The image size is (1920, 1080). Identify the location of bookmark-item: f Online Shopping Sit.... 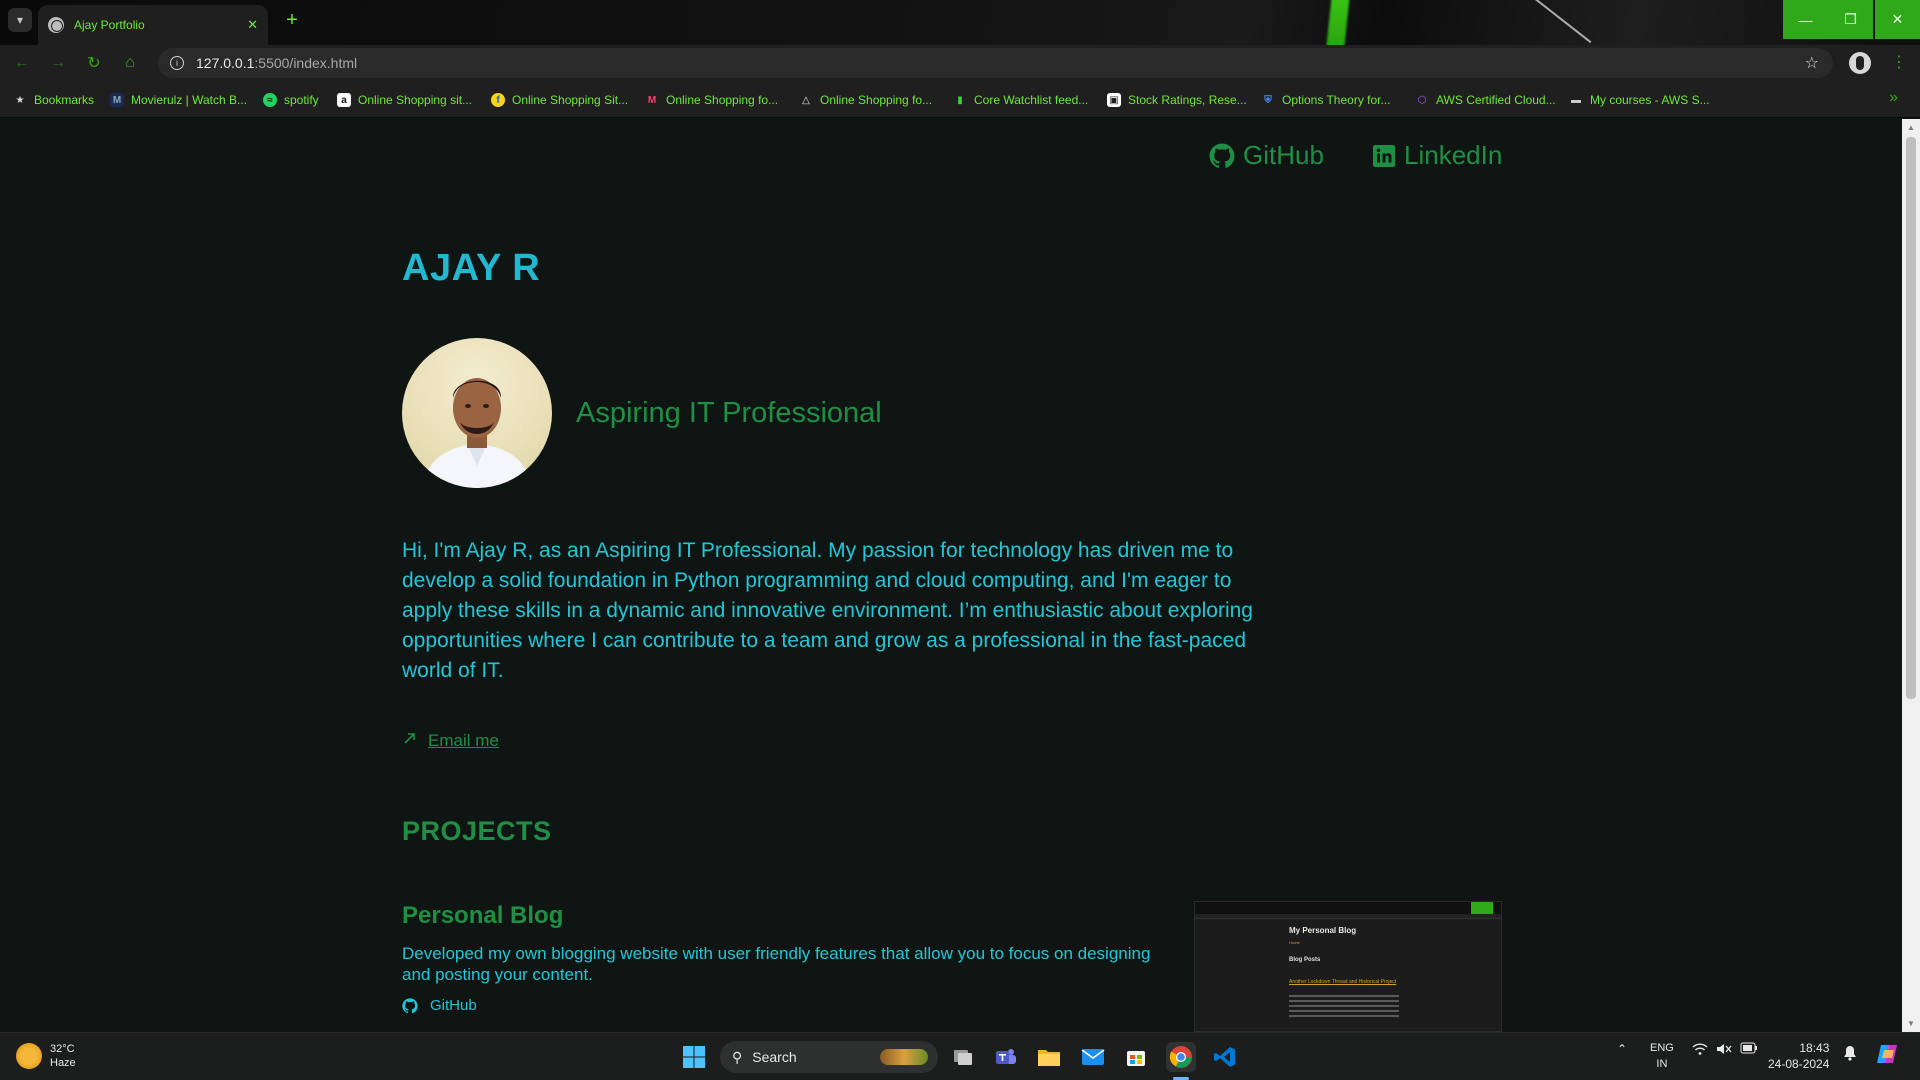
(559, 100).